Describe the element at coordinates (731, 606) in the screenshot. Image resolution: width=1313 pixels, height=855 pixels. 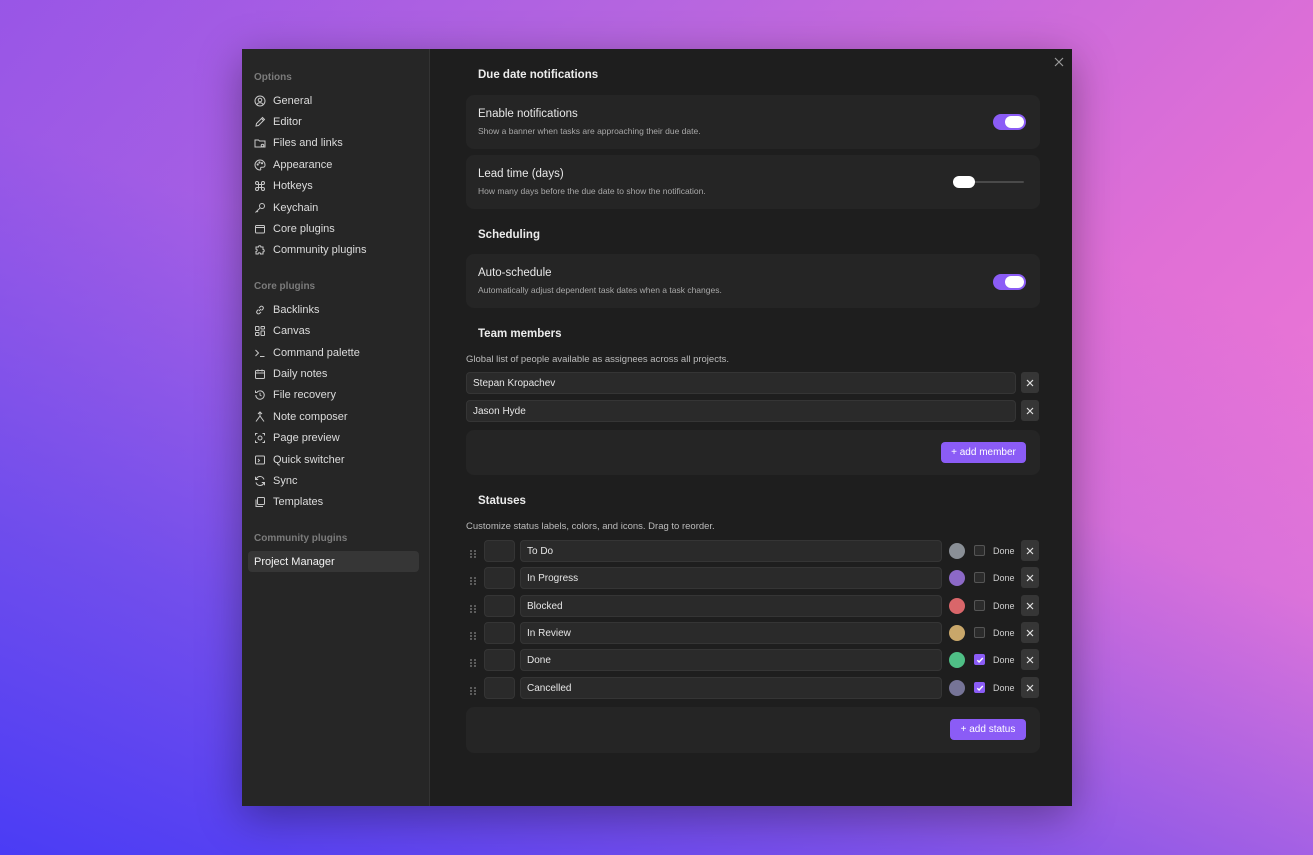
I see `status-label-input: Blocked` at that location.